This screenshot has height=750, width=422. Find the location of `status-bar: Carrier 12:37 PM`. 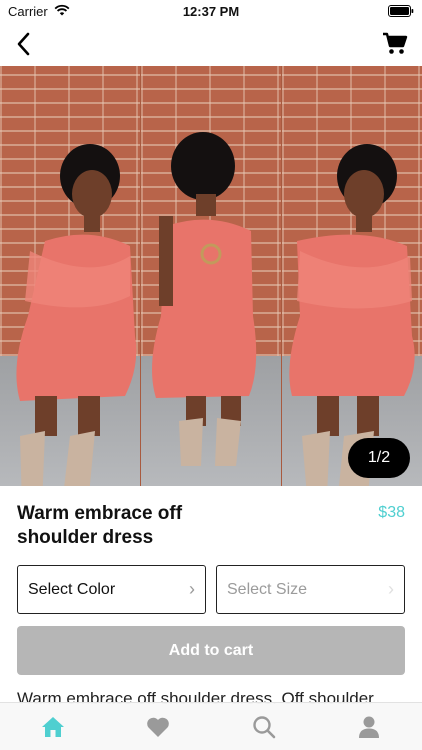

status-bar: Carrier 12:37 PM is located at coordinates (211, 11).